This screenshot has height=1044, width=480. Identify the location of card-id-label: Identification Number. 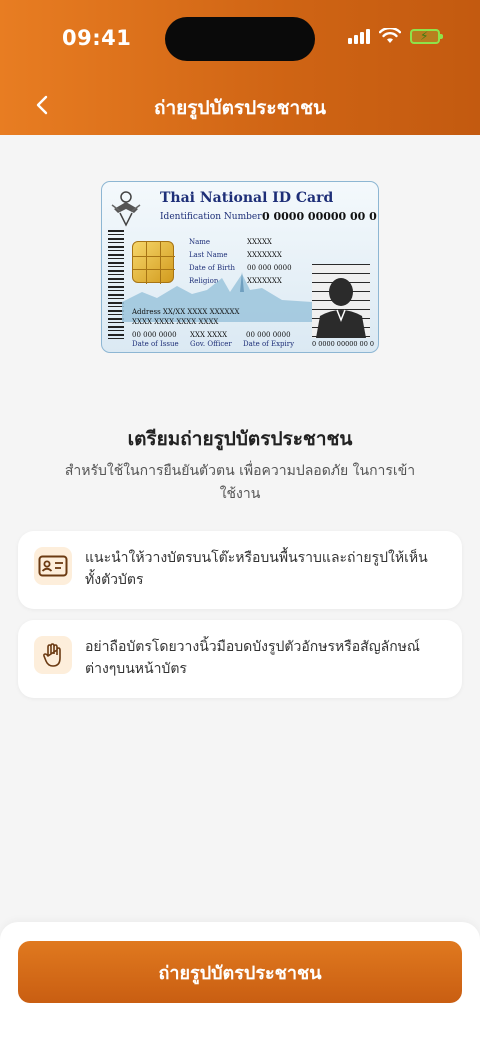
(211, 217).